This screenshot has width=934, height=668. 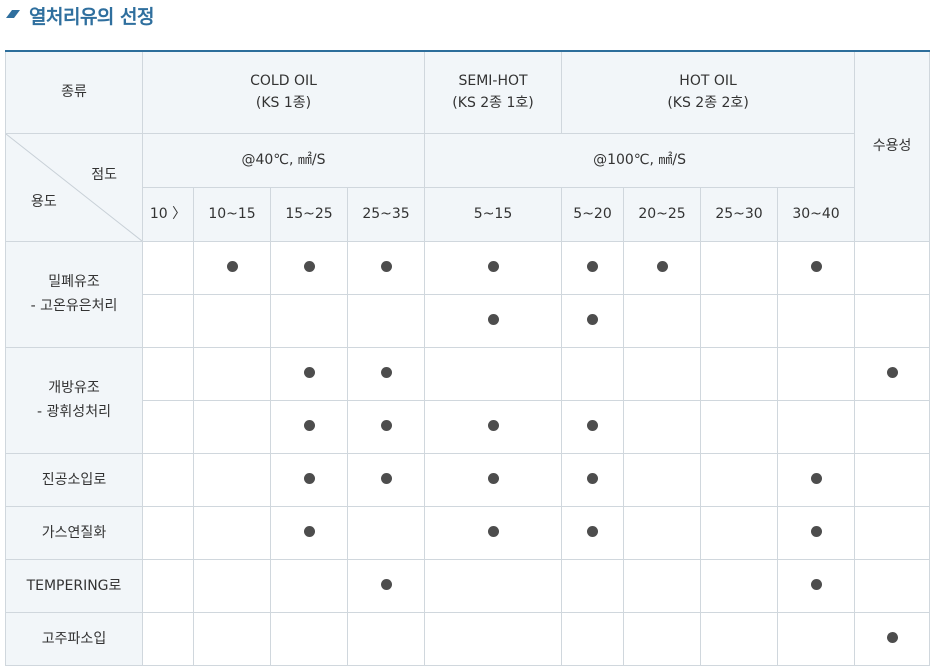 What do you see at coordinates (892, 146) in the screenshot?
I see `header-water-soluble: 수용성` at bounding box center [892, 146].